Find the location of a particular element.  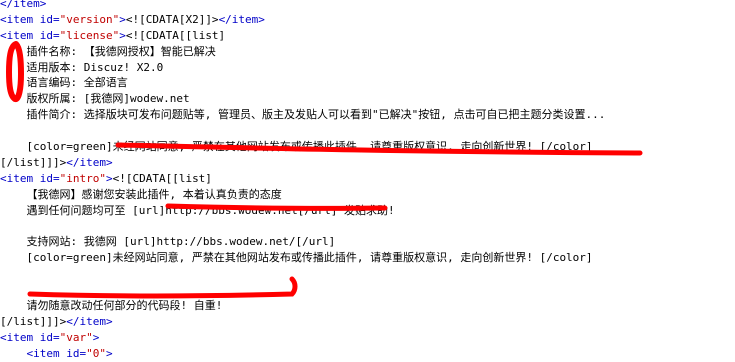

code-line: 语言编码: 全部语言 is located at coordinates (367, 83).